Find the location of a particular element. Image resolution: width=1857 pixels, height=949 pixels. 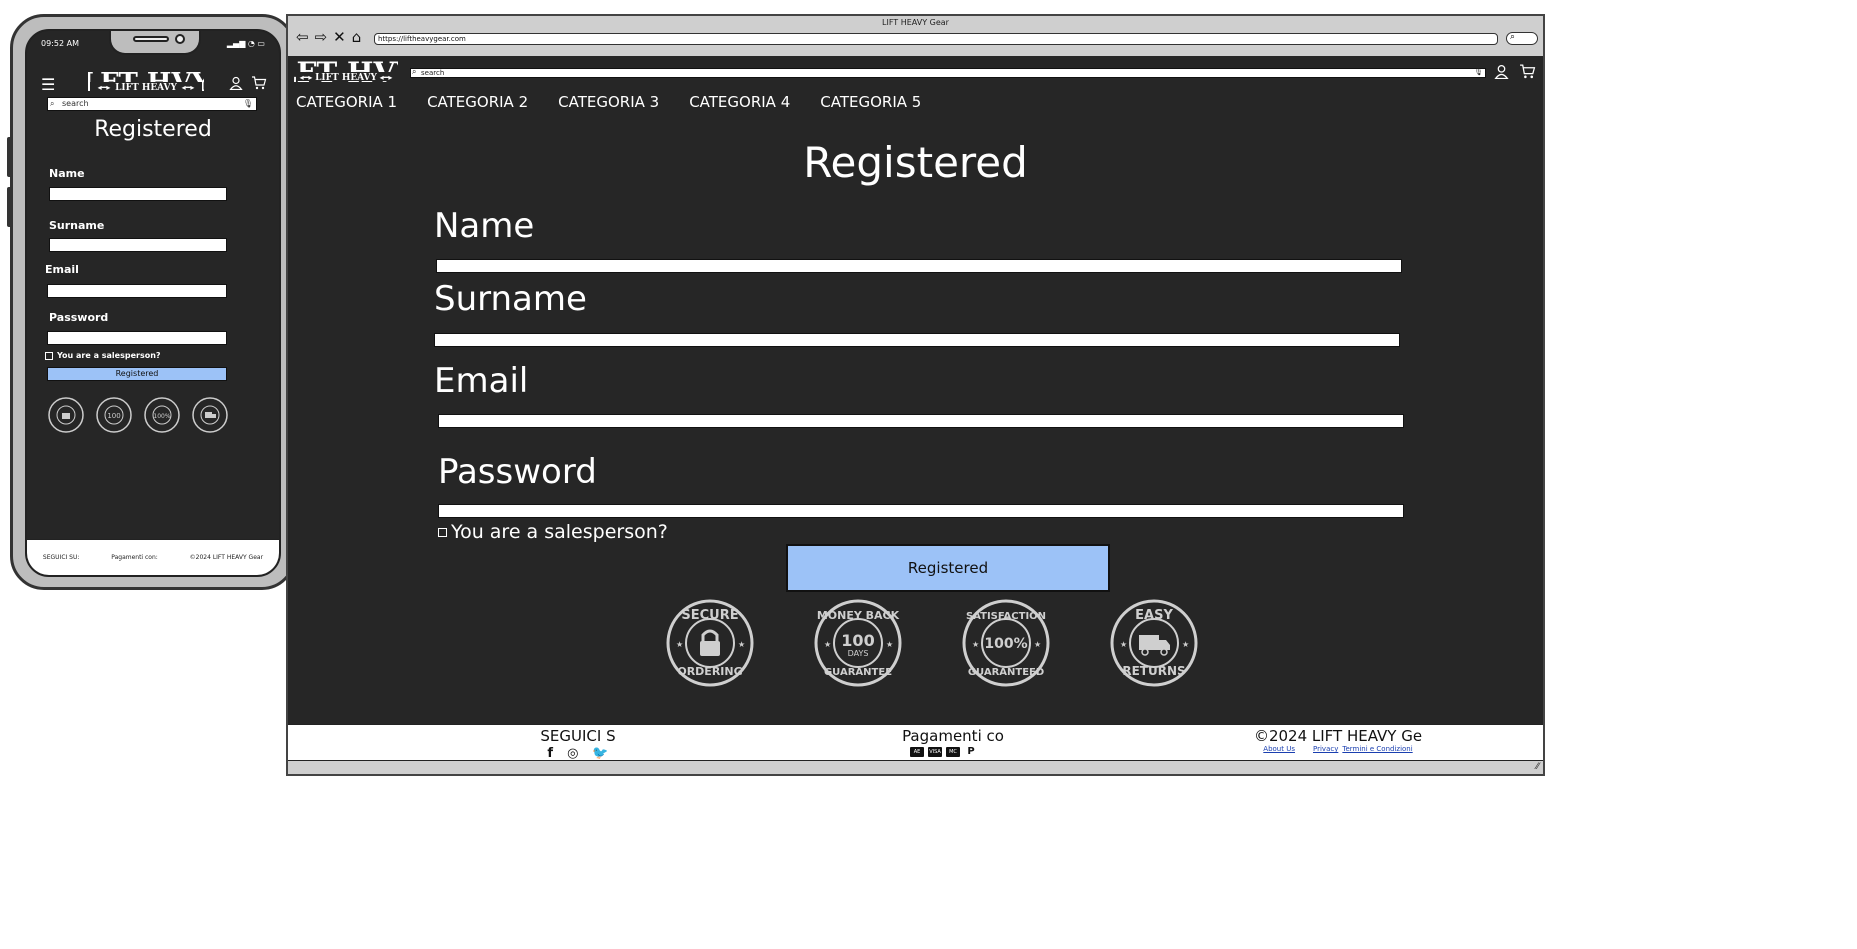

twitter-icon: 🐦 is located at coordinates (600, 753).